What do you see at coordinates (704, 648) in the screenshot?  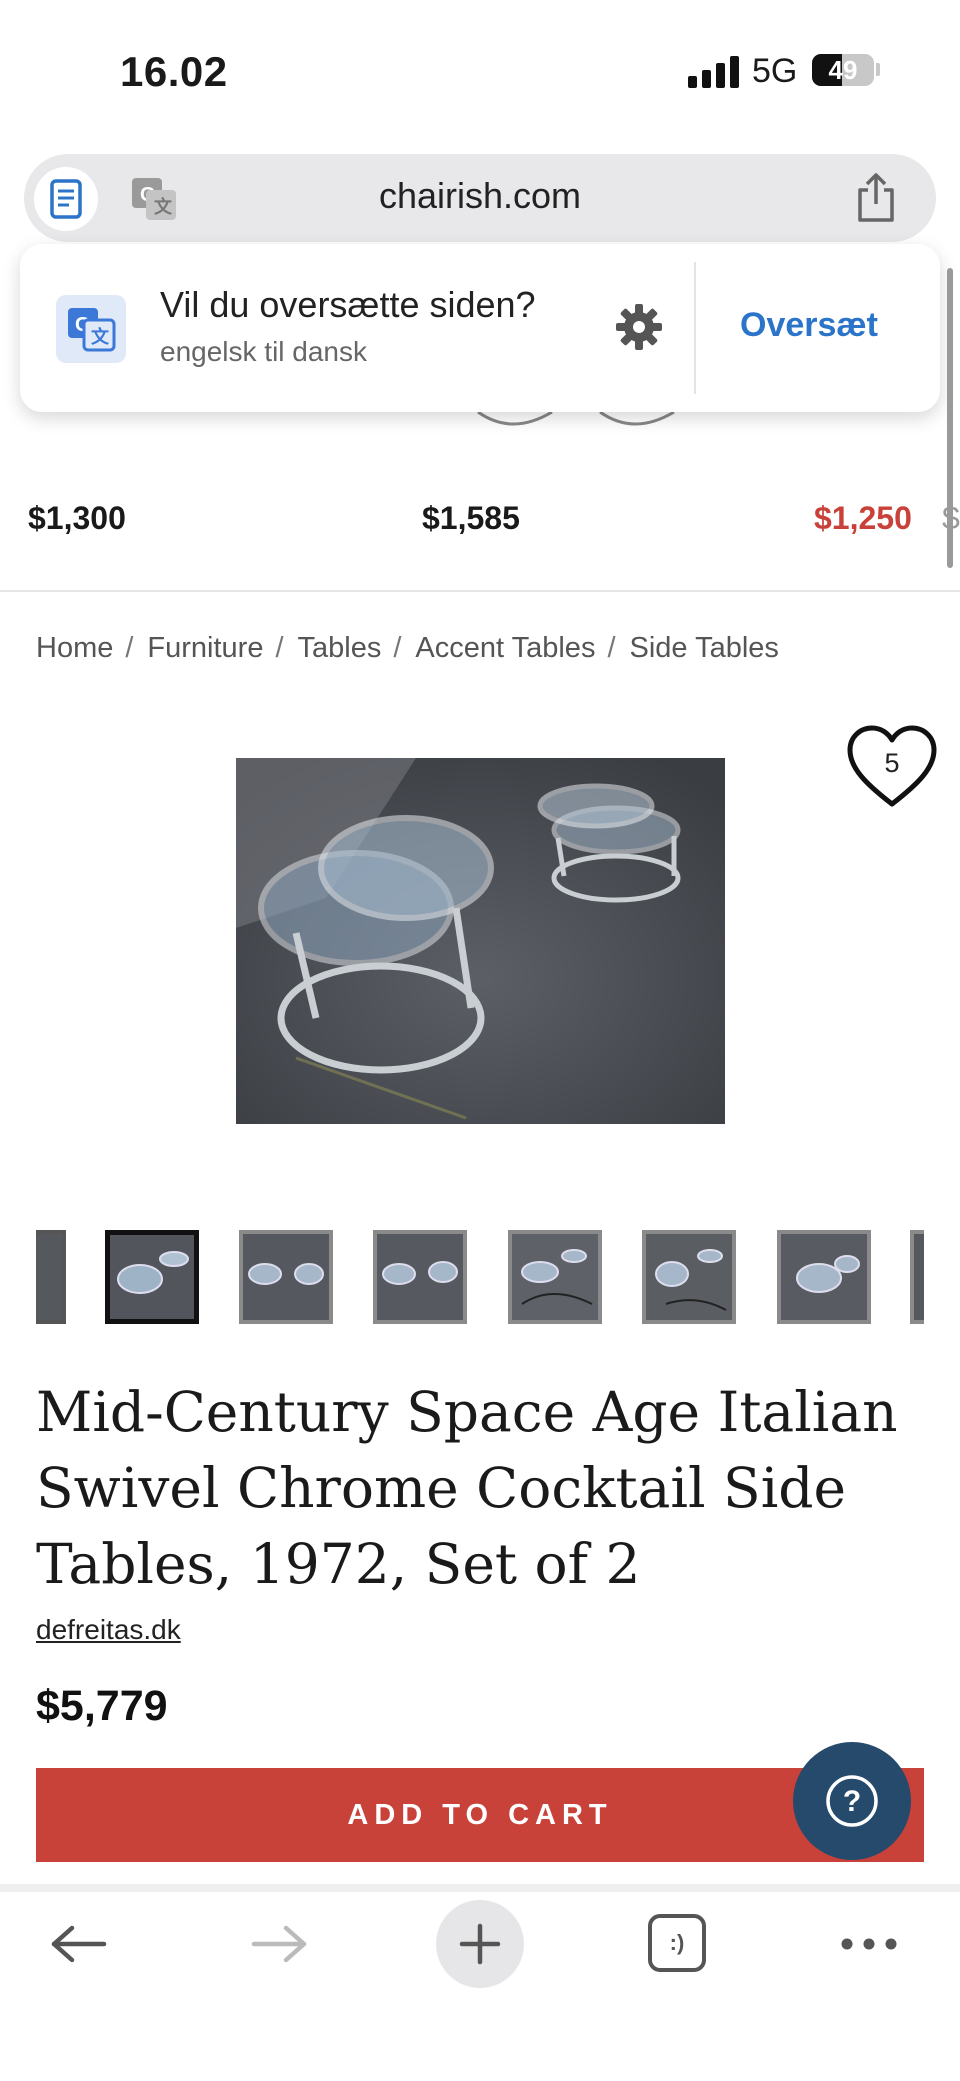 I see `breadcrumb-side-tables: Side Tables` at bounding box center [704, 648].